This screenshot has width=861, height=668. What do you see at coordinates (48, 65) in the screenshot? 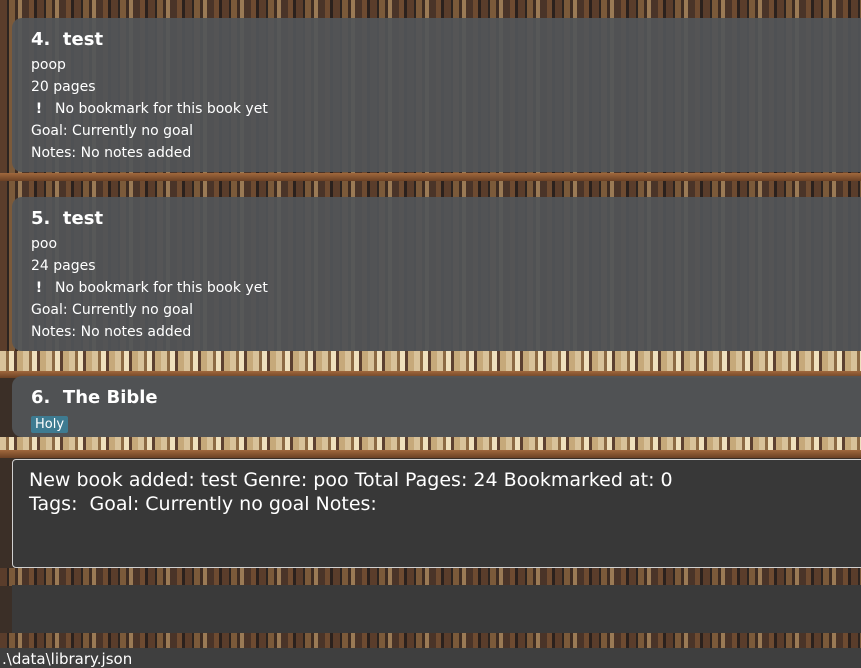
I see `book-genre: poop` at bounding box center [48, 65].